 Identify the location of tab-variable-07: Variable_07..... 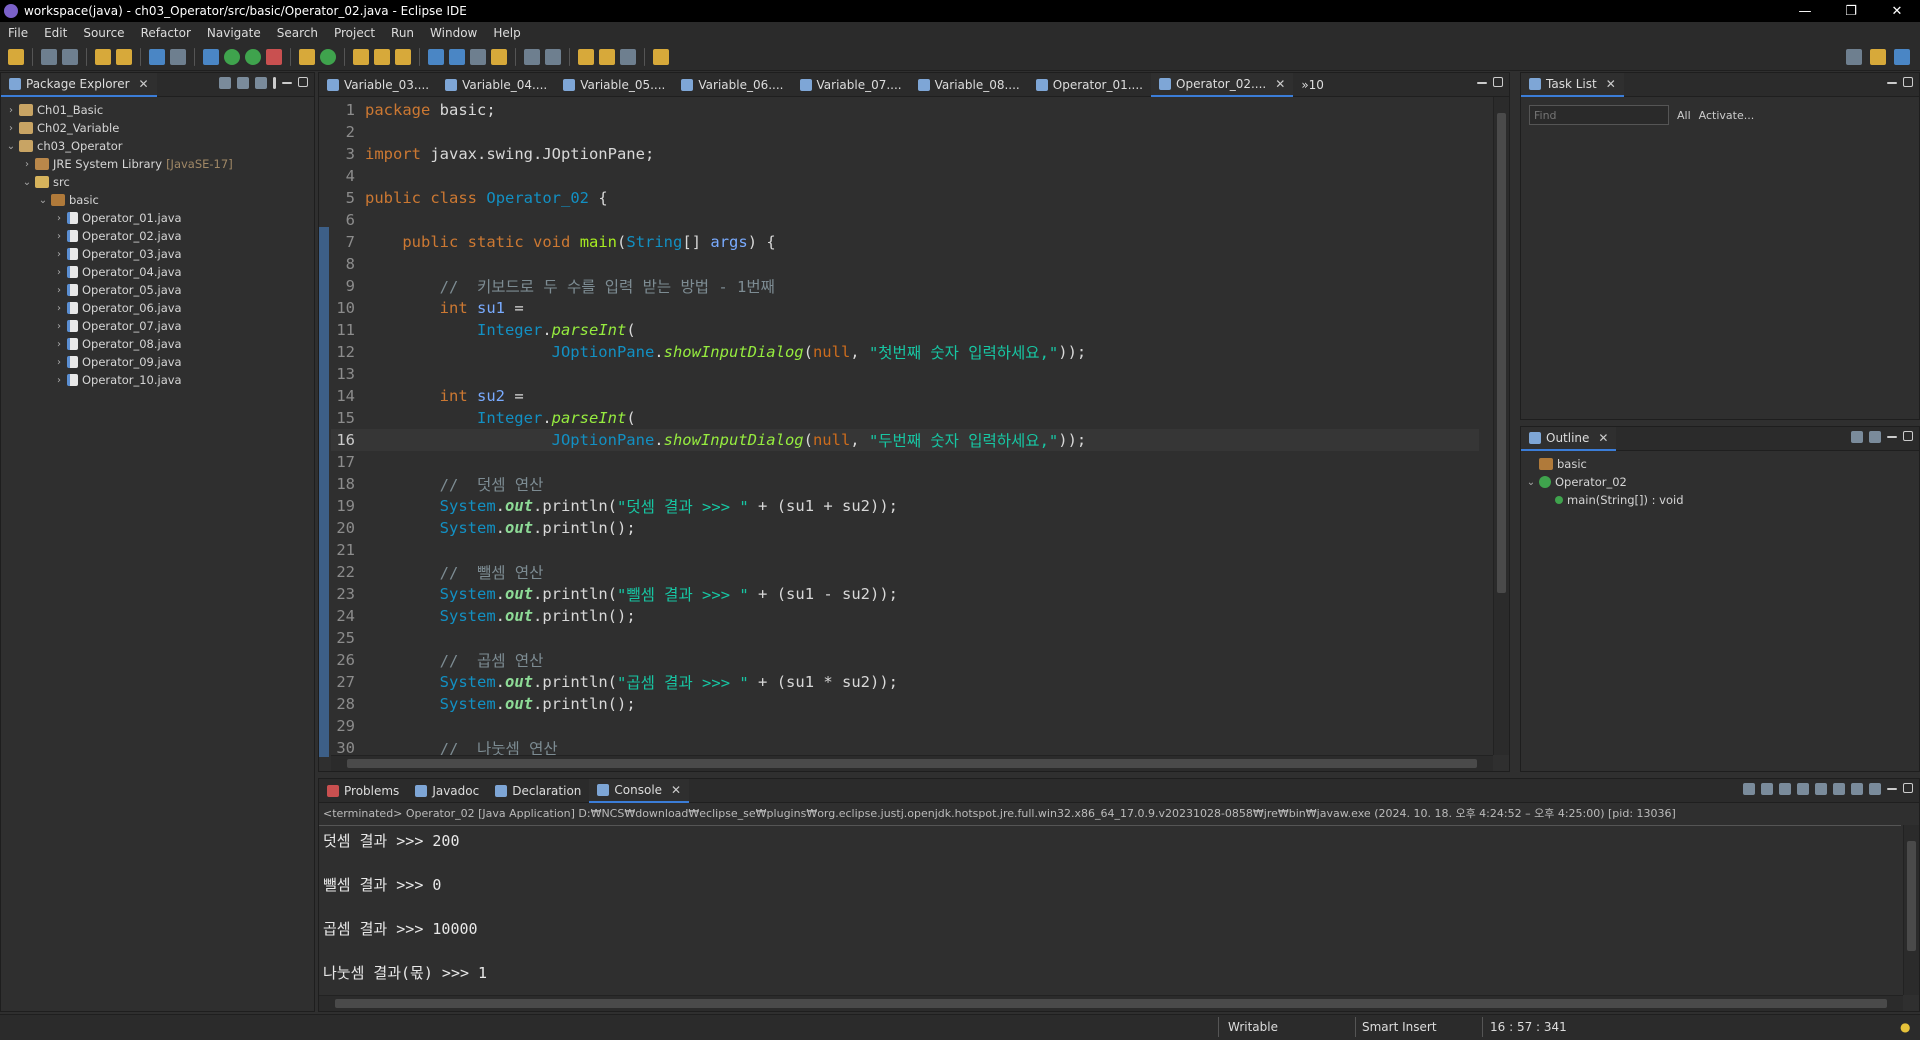
(851, 85).